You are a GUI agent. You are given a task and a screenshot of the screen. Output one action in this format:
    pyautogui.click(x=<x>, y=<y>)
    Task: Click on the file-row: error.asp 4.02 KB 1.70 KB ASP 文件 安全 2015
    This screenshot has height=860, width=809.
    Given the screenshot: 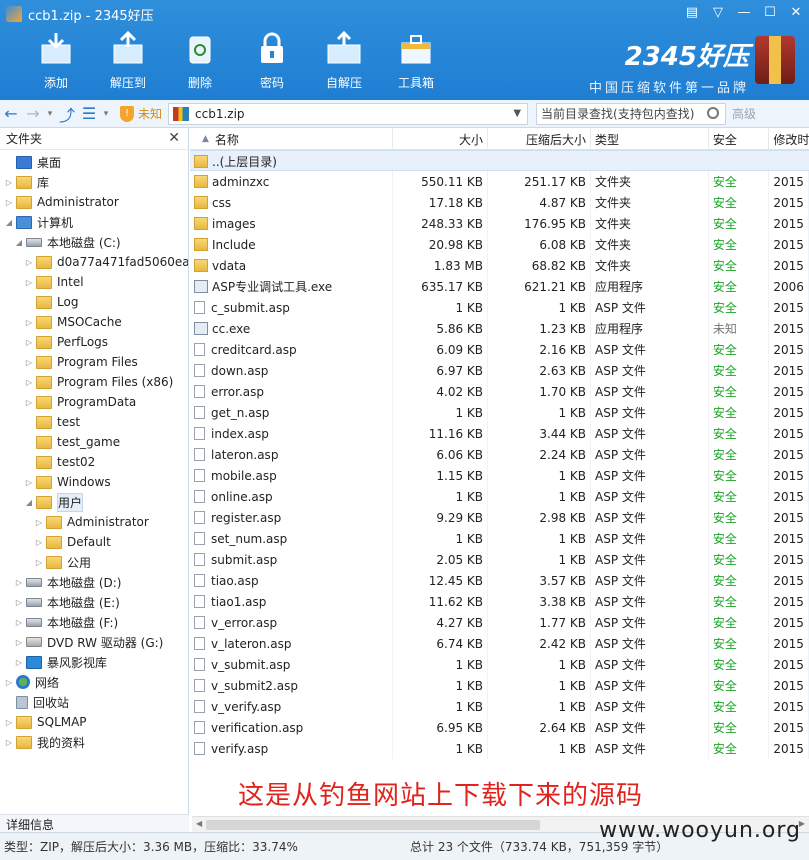 What is the action you would take?
    pyautogui.click(x=499, y=391)
    